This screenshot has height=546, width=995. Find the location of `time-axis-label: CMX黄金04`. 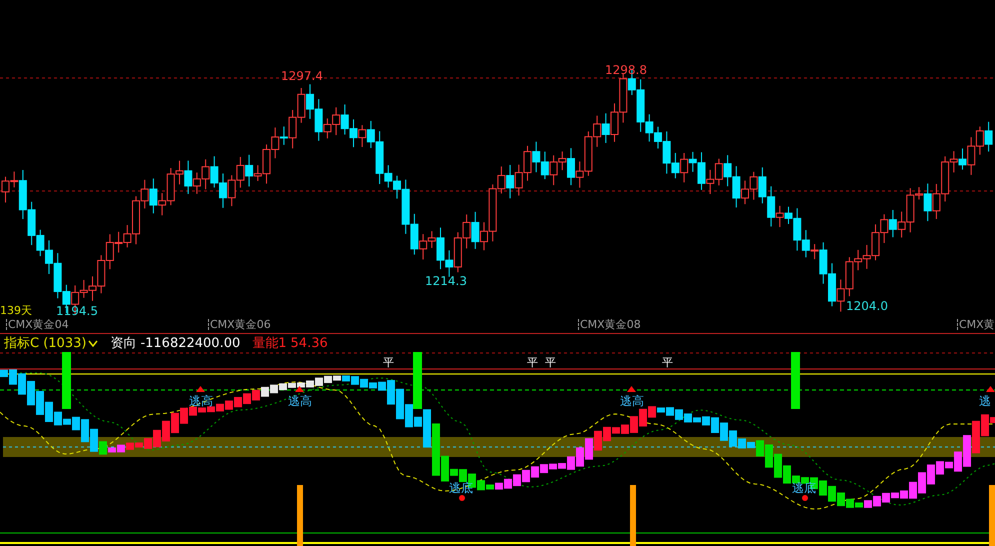

time-axis-label: CMX黄金04 is located at coordinates (37, 324).